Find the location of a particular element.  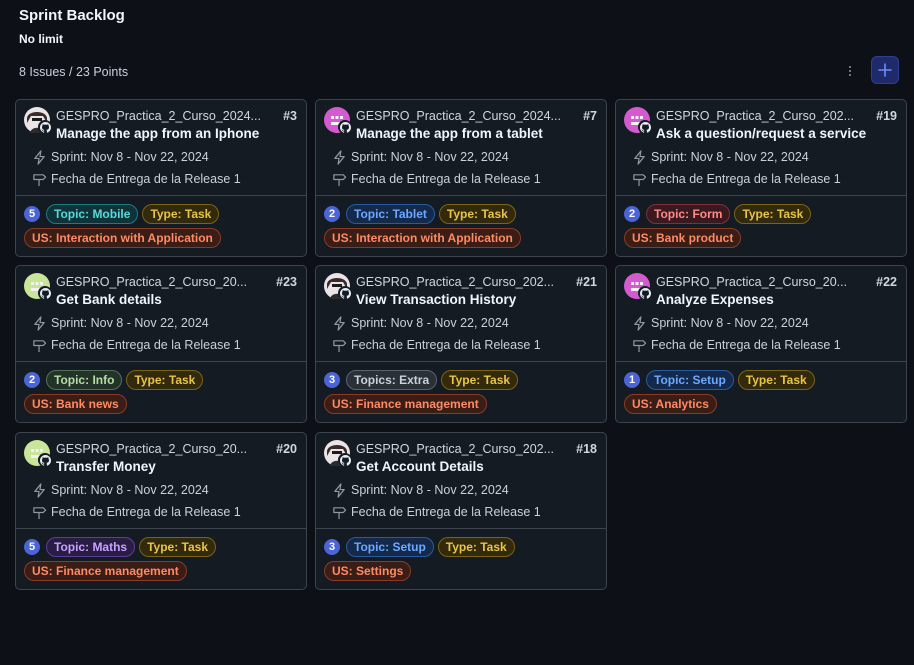

kebab-menu-icon is located at coordinates (850, 71).